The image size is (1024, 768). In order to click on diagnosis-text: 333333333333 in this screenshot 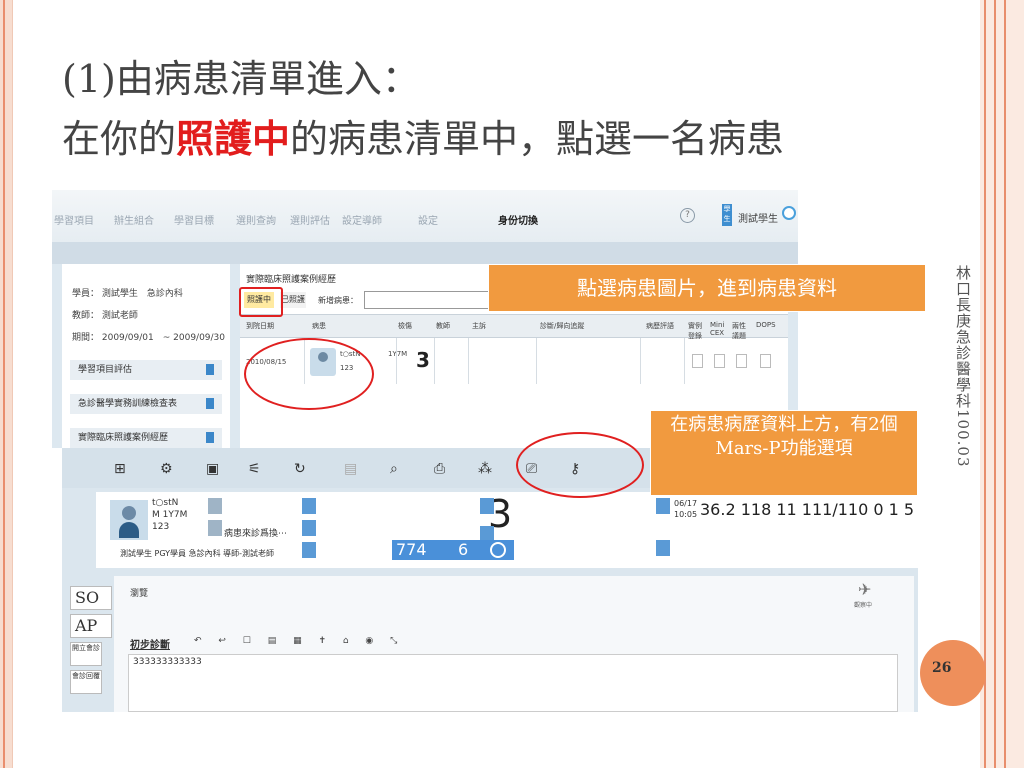, I will do `click(513, 683)`.